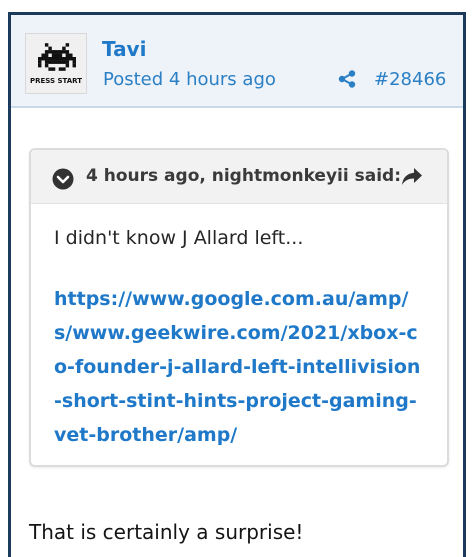 Image resolution: width=475 pixels, height=557 pixels. I want to click on quote-attribution: 4 hours ago, nightmonkeyii said:, so click(243, 176).